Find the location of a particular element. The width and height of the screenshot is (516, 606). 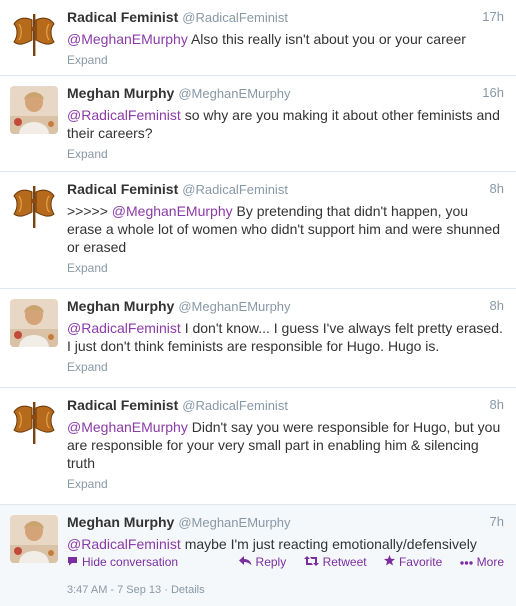

speech-bubble-icon is located at coordinates (72, 562).